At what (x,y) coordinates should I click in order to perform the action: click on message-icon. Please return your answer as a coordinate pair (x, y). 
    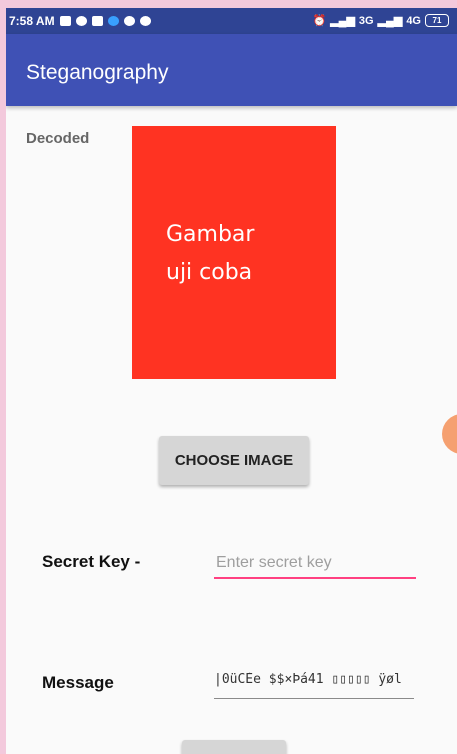
    Looking at the image, I should click on (97, 21).